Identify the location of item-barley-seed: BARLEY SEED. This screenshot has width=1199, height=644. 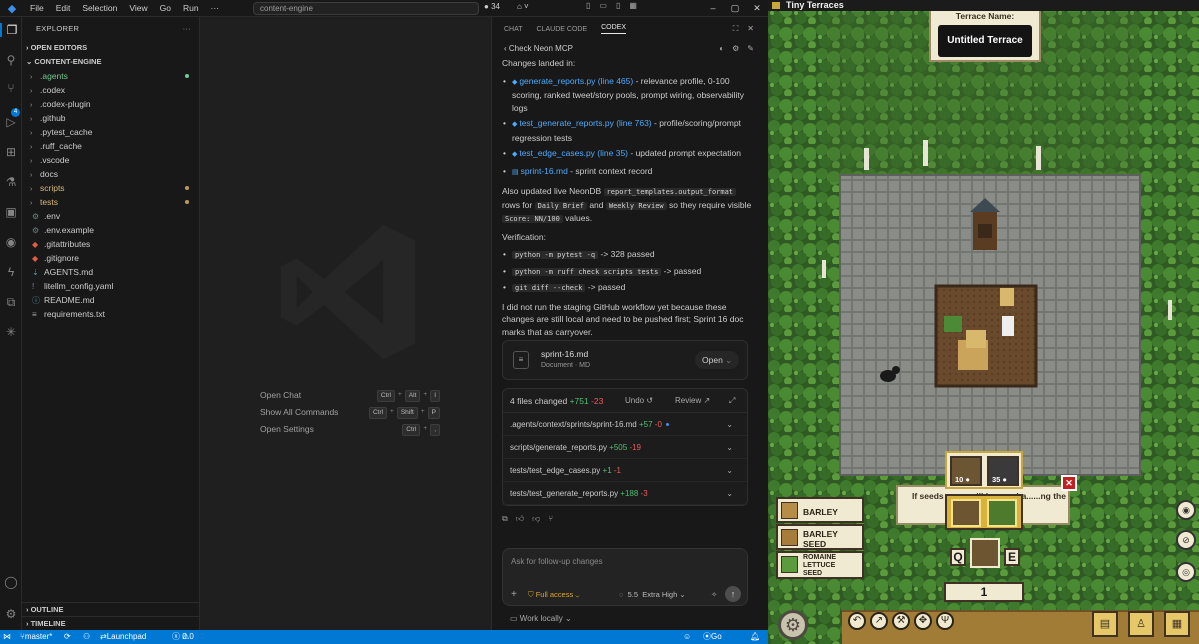
(820, 537).